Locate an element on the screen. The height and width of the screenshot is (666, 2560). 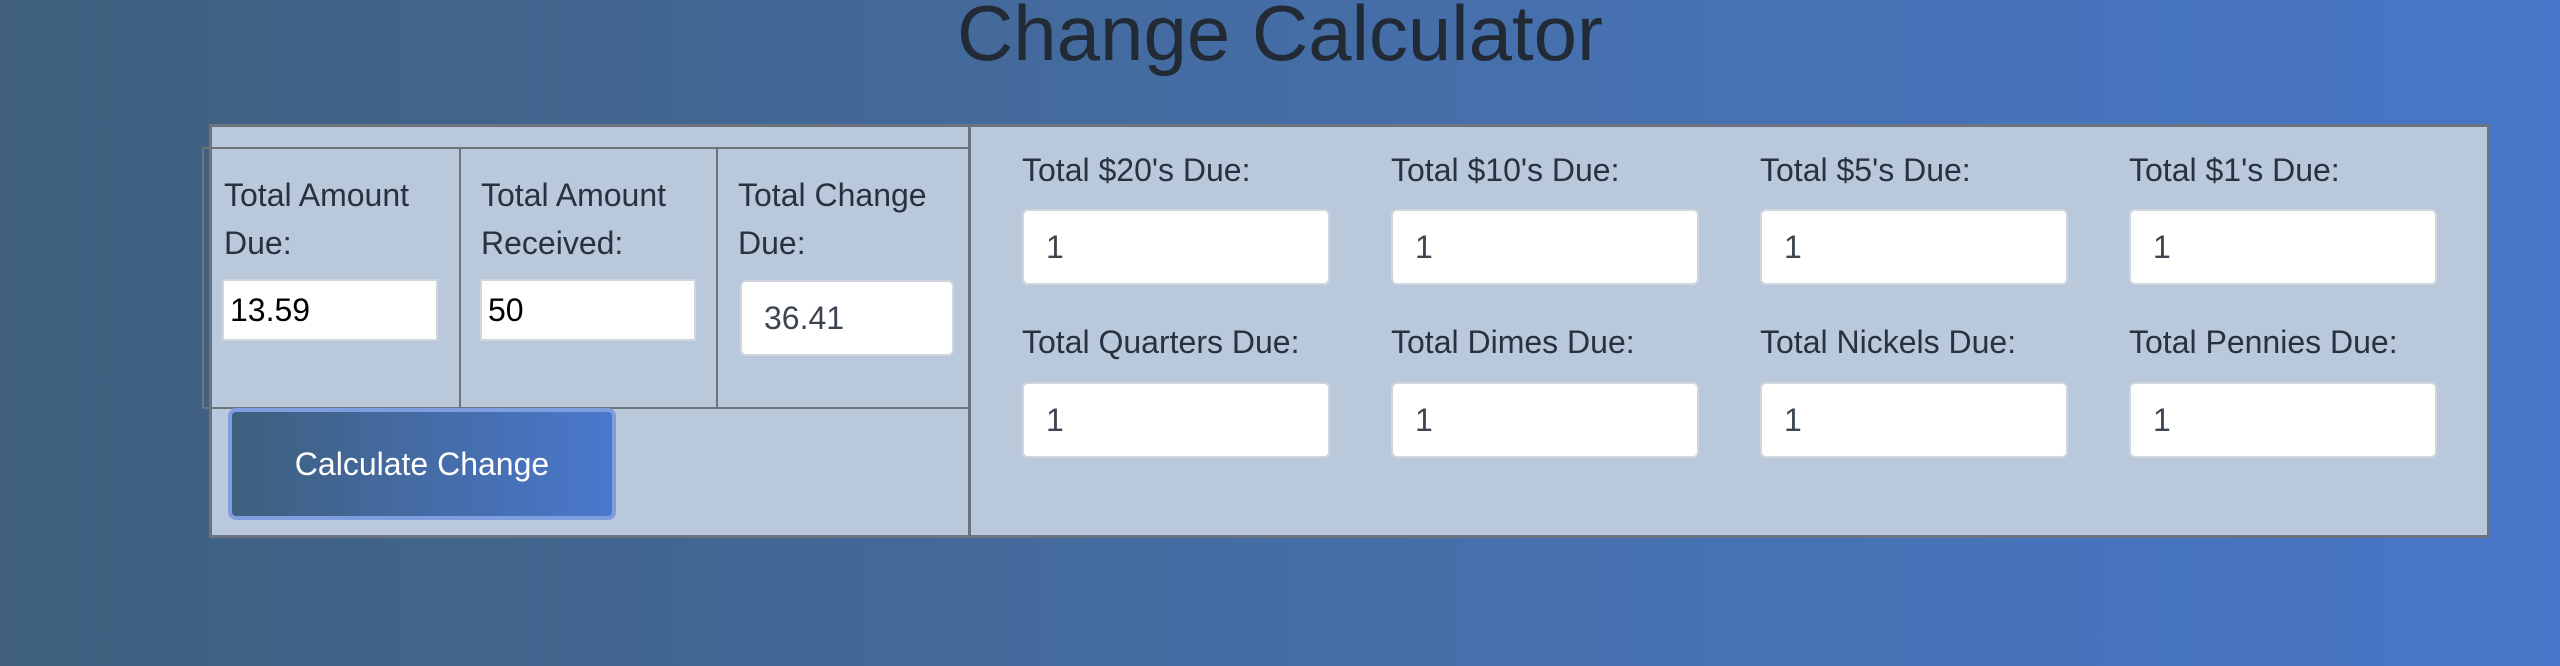
change-due-label: Total Change Due: is located at coordinates (832, 219).